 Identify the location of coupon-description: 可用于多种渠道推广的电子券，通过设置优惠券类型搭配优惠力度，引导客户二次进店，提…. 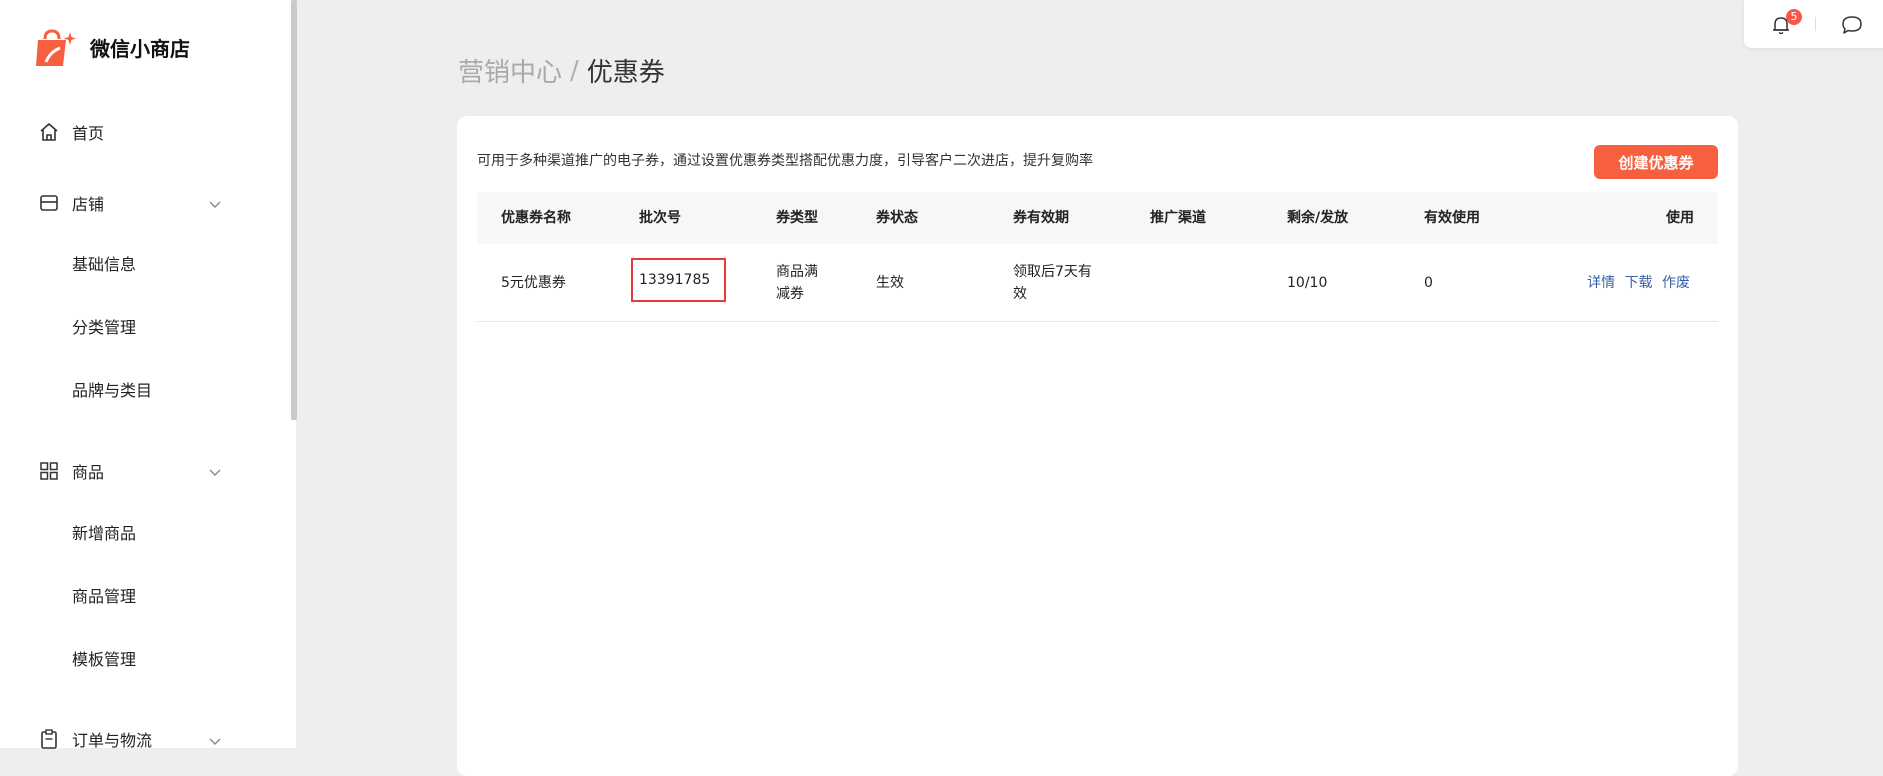
(785, 161).